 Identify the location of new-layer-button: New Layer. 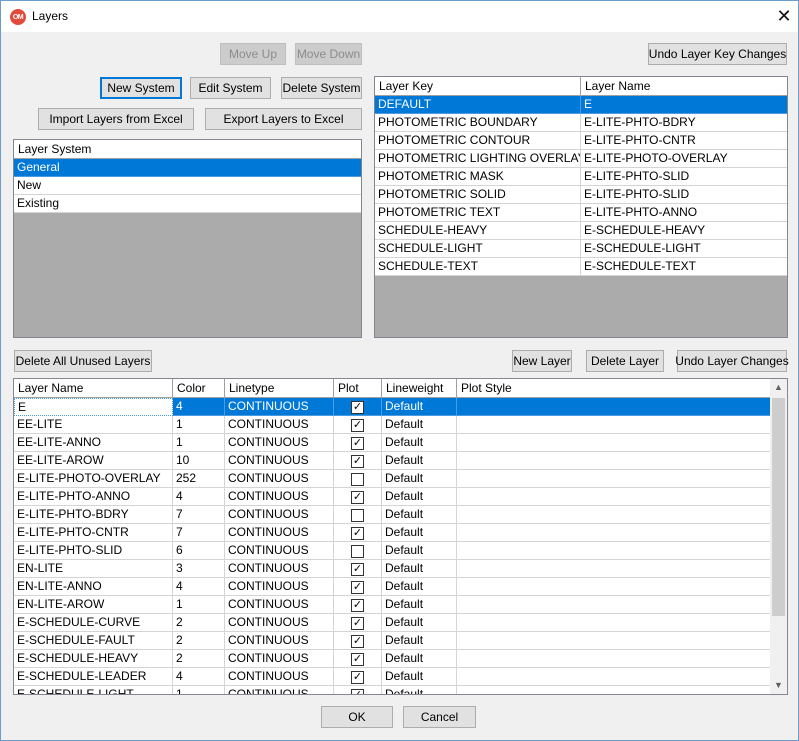
(542, 361).